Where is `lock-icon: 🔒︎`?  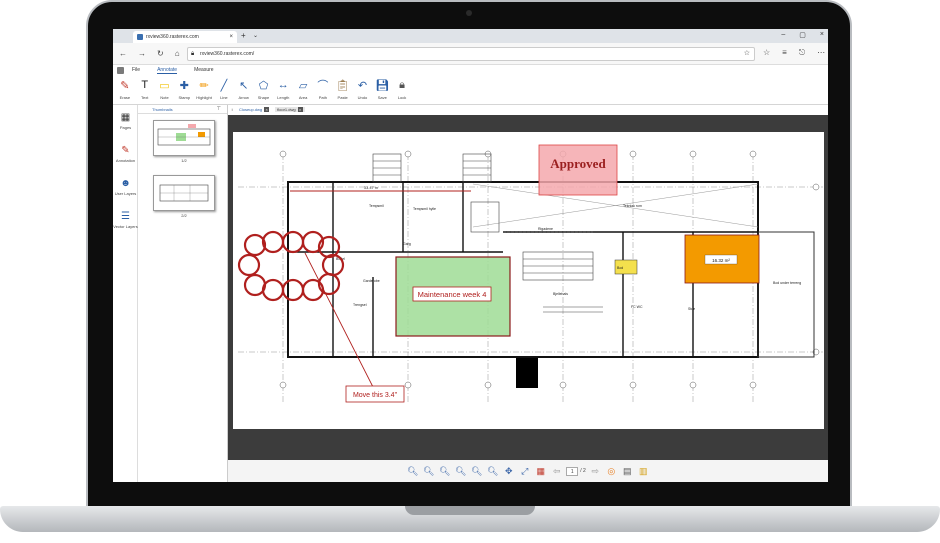 lock-icon: 🔒︎ is located at coordinates (402, 84).